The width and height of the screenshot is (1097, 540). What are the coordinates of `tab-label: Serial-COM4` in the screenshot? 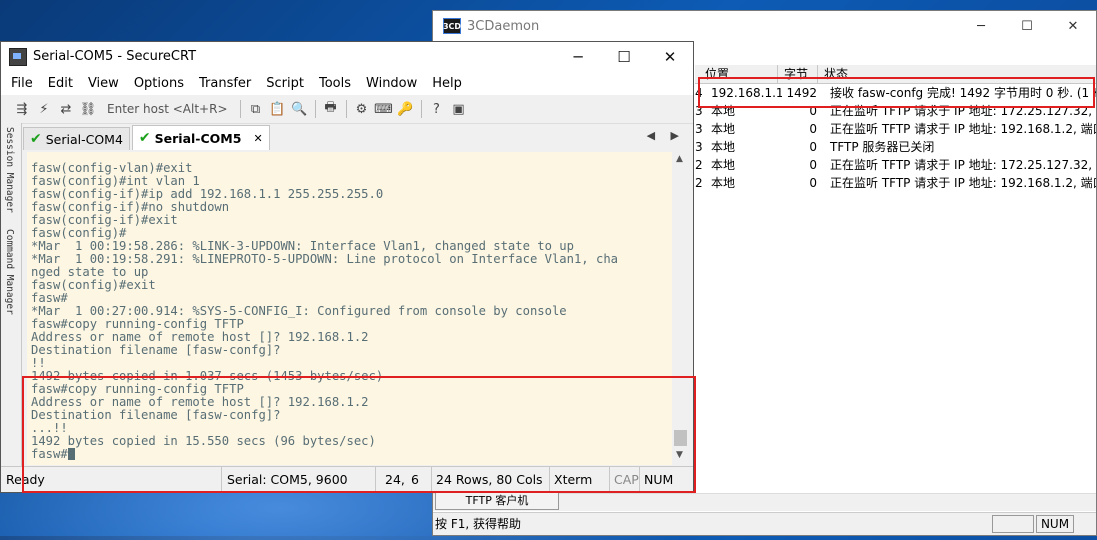 It's located at (84, 139).